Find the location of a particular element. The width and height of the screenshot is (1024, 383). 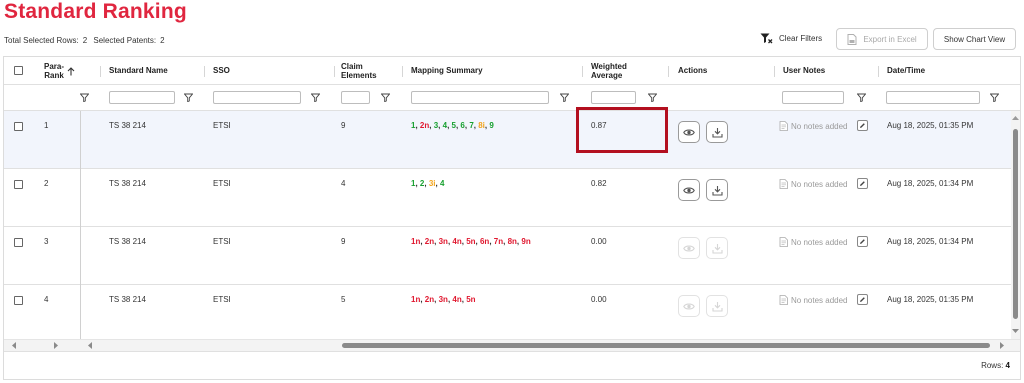

selection-info: Total Selected Rows: 2 Selected Patents: 2 is located at coordinates (86, 40).